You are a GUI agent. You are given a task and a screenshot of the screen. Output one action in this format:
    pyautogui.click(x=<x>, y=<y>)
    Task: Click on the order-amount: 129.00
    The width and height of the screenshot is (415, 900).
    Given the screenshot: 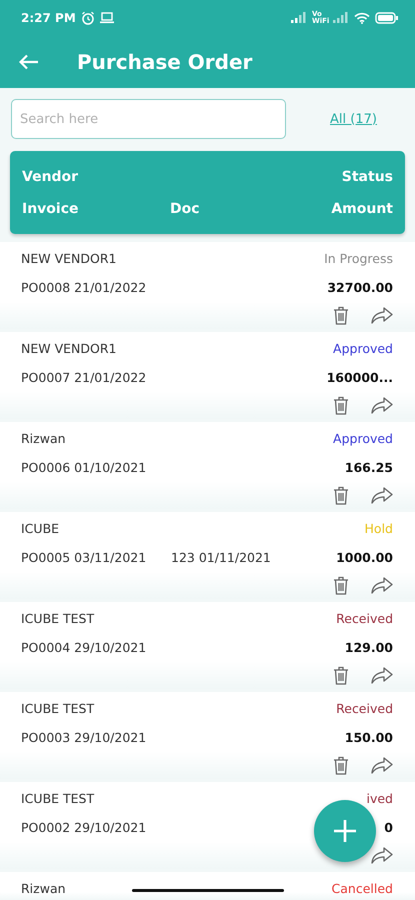 What is the action you would take?
    pyautogui.click(x=368, y=647)
    